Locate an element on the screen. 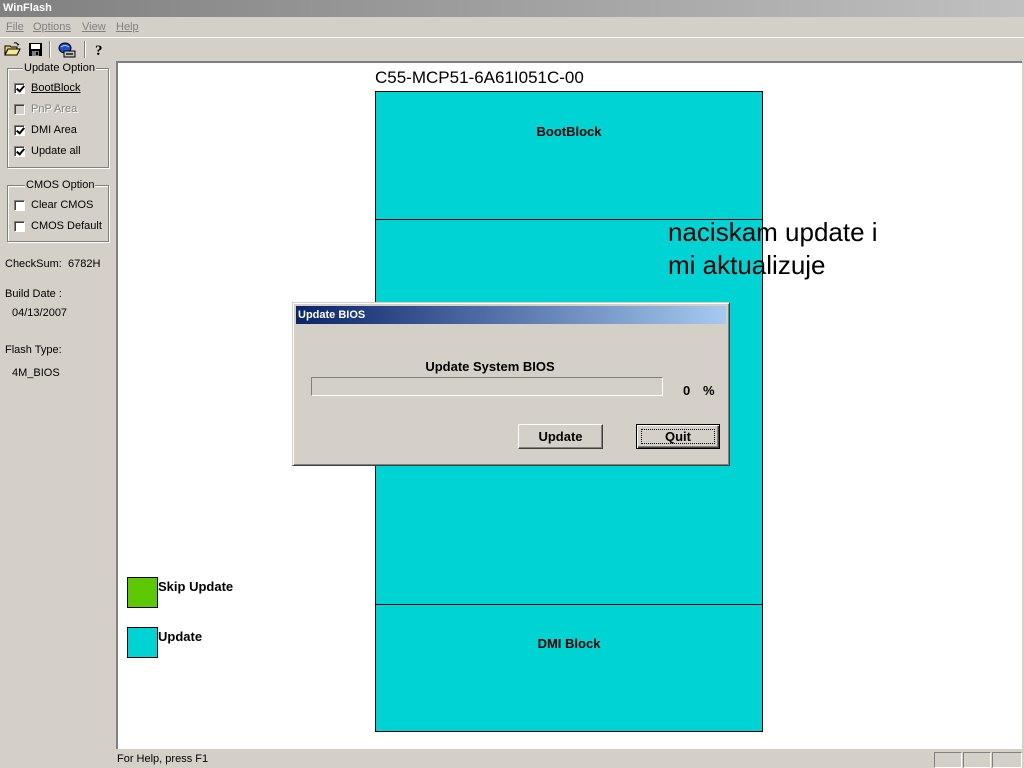 This screenshot has height=768, width=1024. pnp-area-checkbox: PnP Area is located at coordinates (45, 109).